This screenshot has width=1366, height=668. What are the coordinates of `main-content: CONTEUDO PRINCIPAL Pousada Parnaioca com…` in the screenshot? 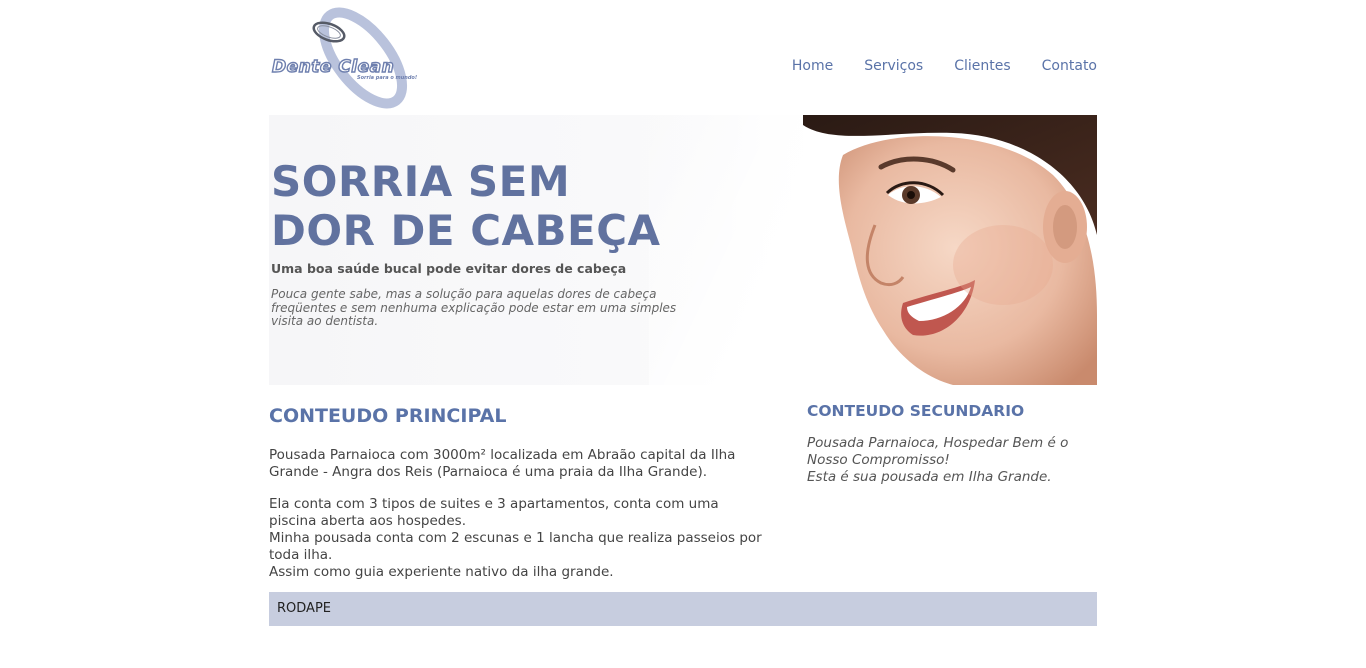 It's located at (519, 499).